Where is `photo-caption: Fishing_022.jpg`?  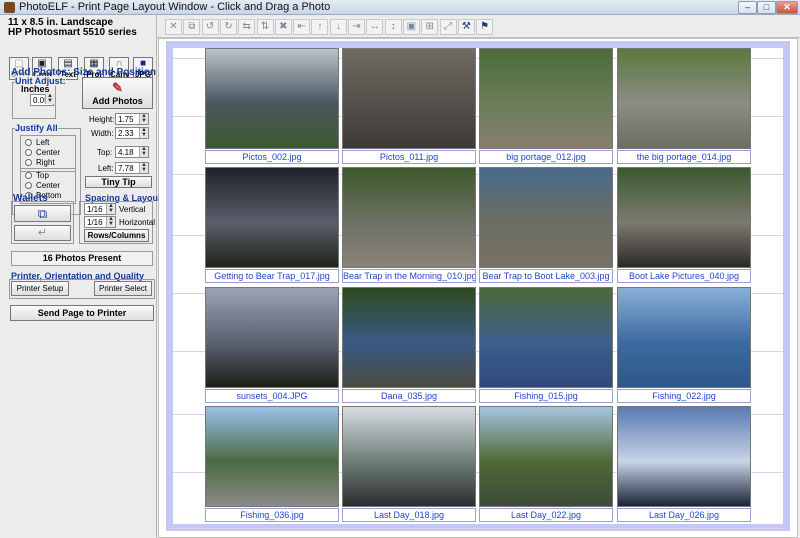
photo-caption: Fishing_022.jpg is located at coordinates (684, 396).